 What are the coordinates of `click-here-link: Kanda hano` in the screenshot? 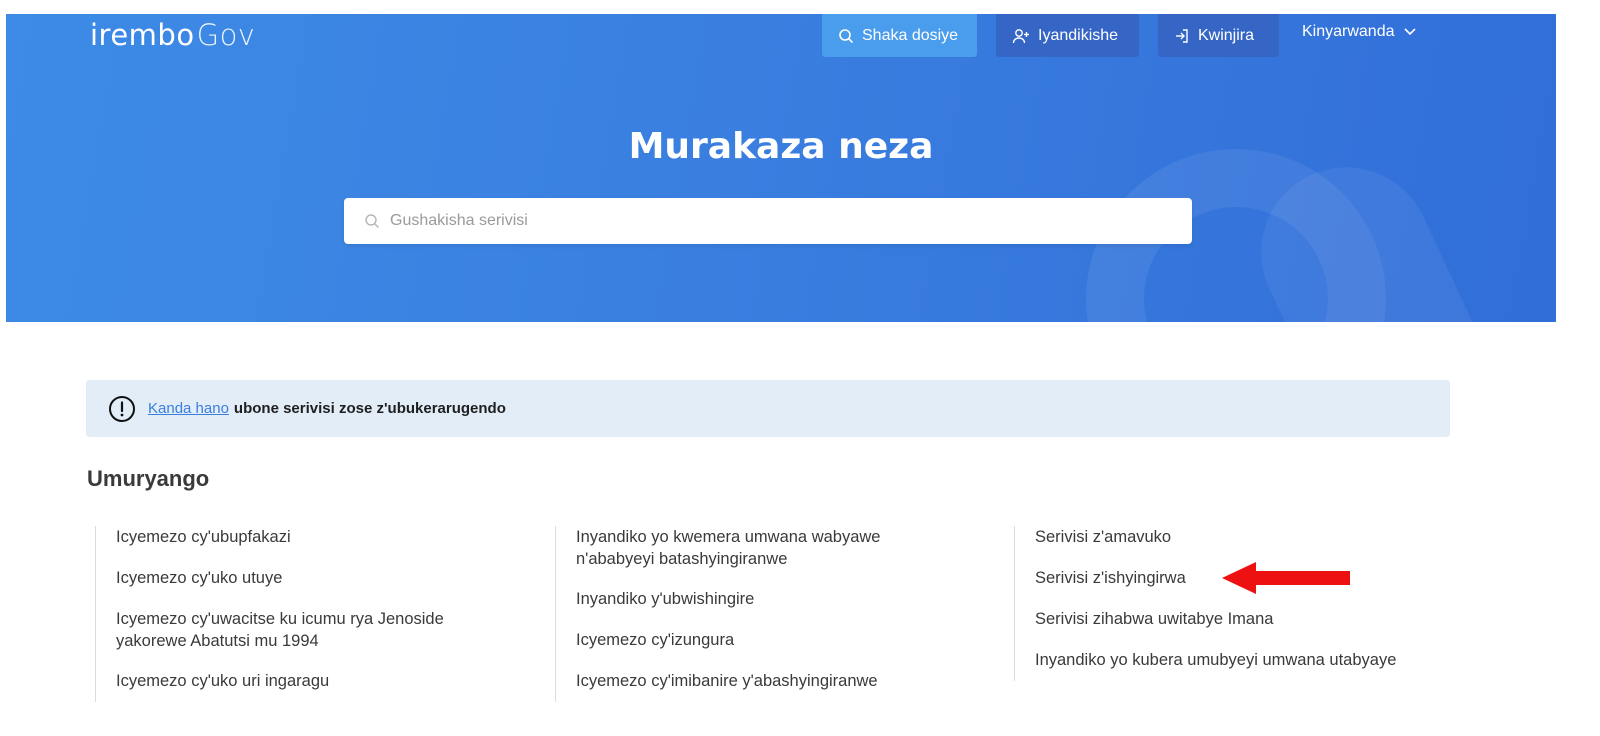 It's located at (188, 408).